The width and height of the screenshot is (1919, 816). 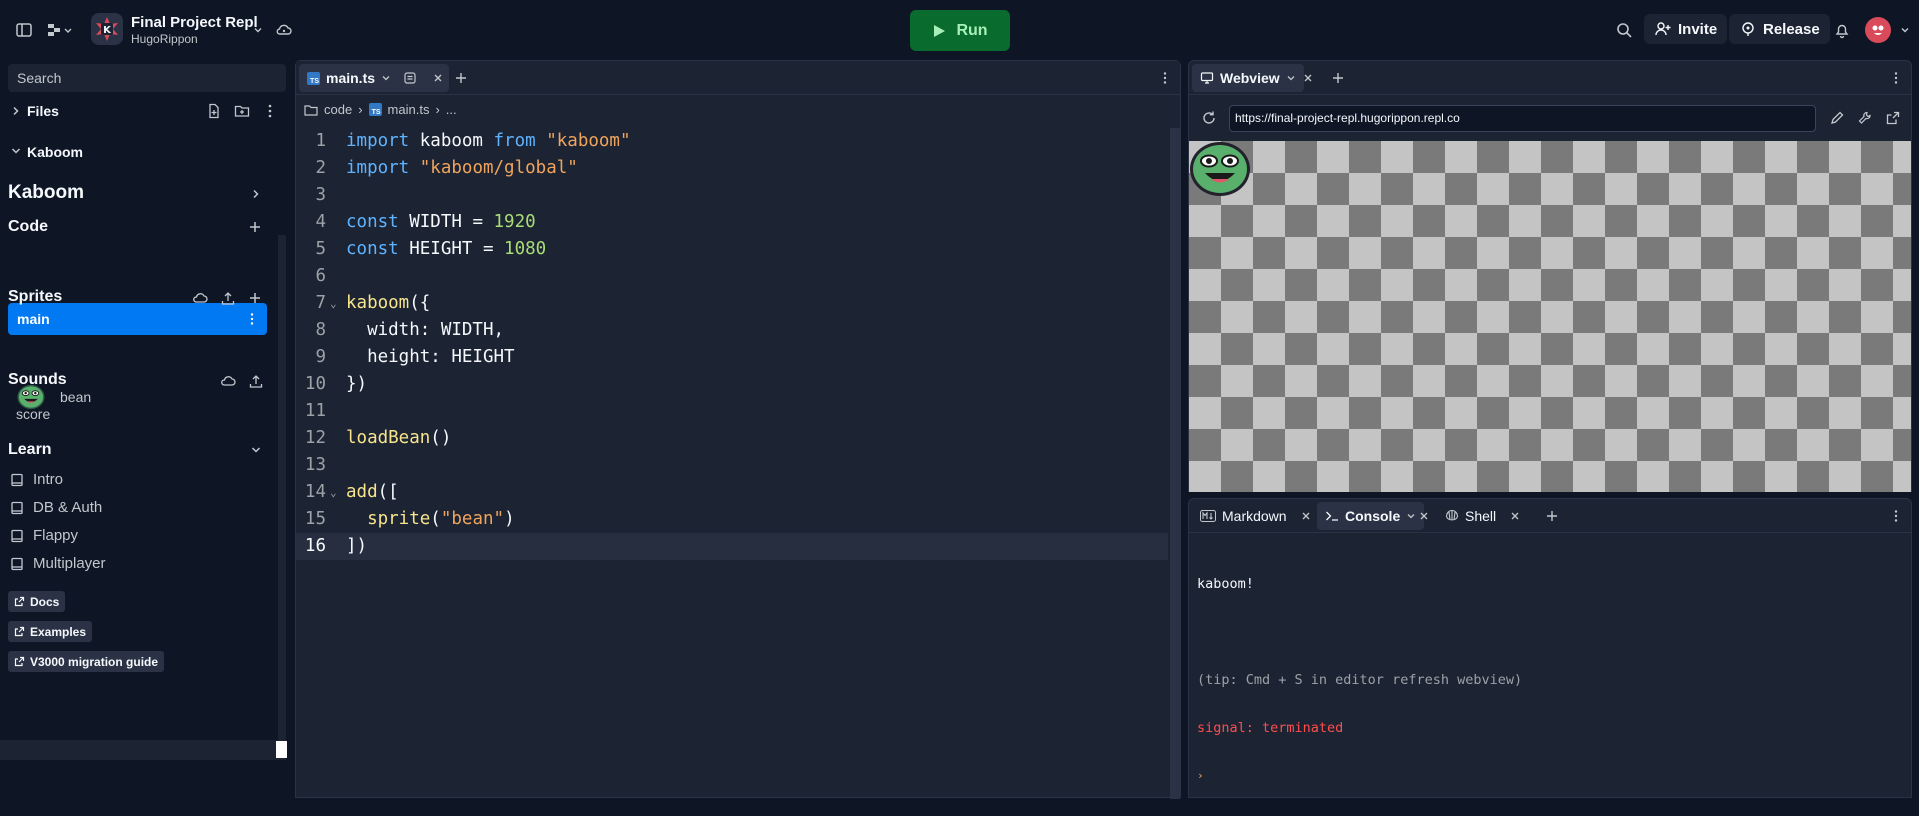 What do you see at coordinates (1209, 118) in the screenshot?
I see `refresh-icon` at bounding box center [1209, 118].